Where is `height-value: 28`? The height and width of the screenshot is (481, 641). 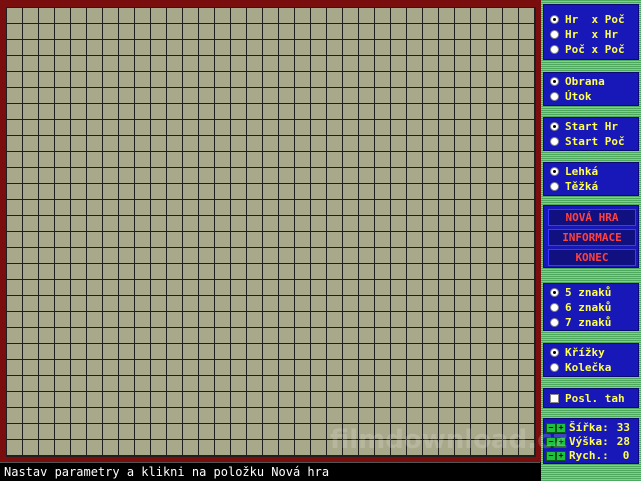
height-value: 28 is located at coordinates (623, 441).